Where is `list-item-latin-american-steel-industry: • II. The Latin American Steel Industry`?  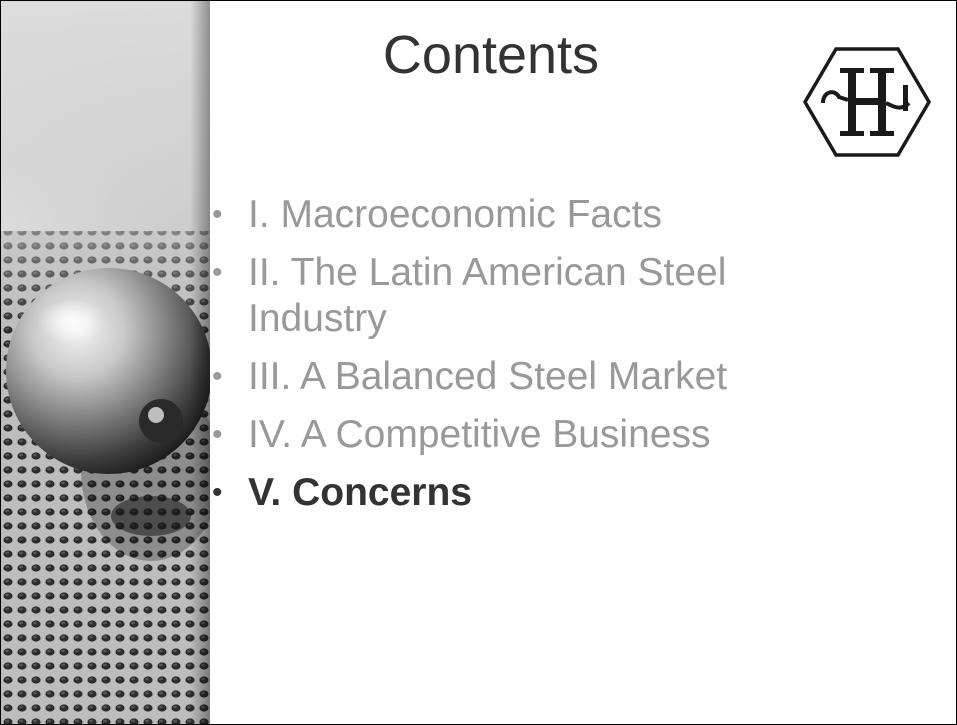
list-item-latin-american-steel-industry: • II. The Latin American Steel Industry is located at coordinates (516, 296).